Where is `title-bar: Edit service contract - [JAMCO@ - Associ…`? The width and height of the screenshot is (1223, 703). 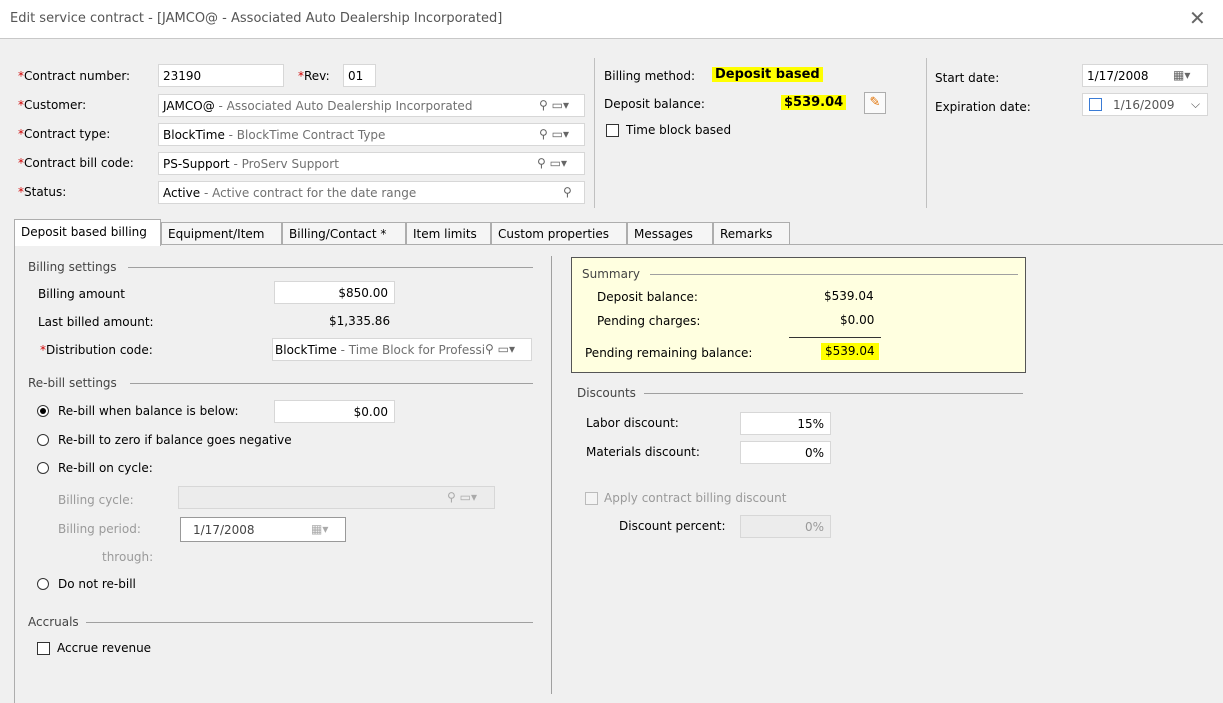
title-bar: Edit service contract - [JAMCO@ - Associ… is located at coordinates (611, 19).